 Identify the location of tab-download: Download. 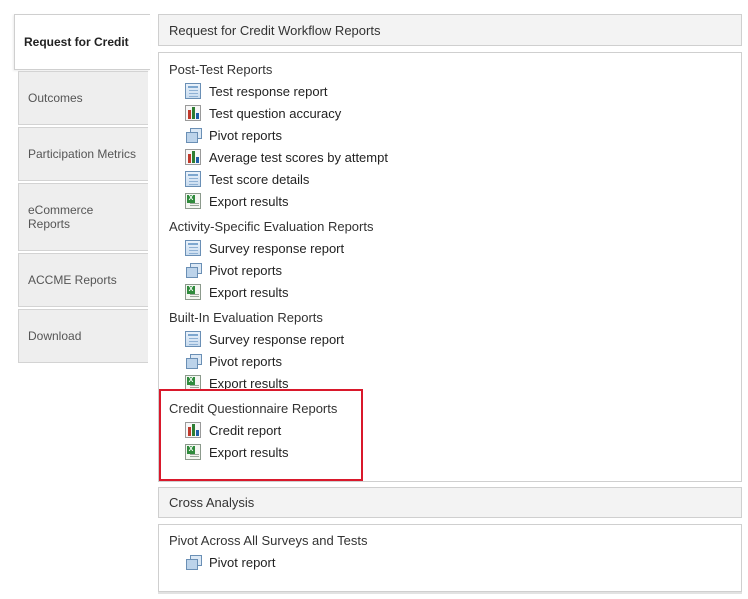
(83, 336).